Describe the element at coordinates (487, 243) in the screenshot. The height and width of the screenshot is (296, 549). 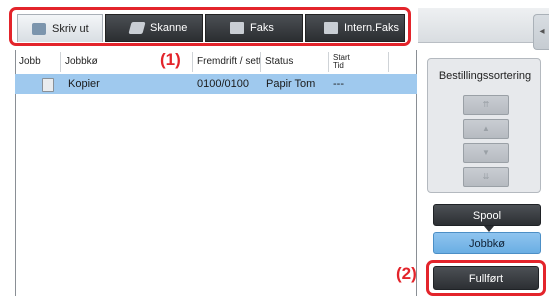
I see `jobbko-button: Jobbkø` at that location.